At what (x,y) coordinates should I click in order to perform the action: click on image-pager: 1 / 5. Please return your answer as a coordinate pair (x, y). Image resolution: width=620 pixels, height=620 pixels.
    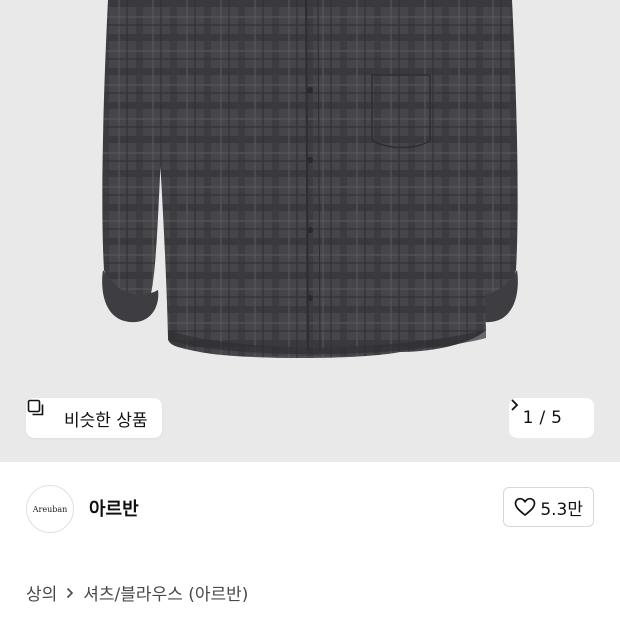
    Looking at the image, I should click on (551, 418).